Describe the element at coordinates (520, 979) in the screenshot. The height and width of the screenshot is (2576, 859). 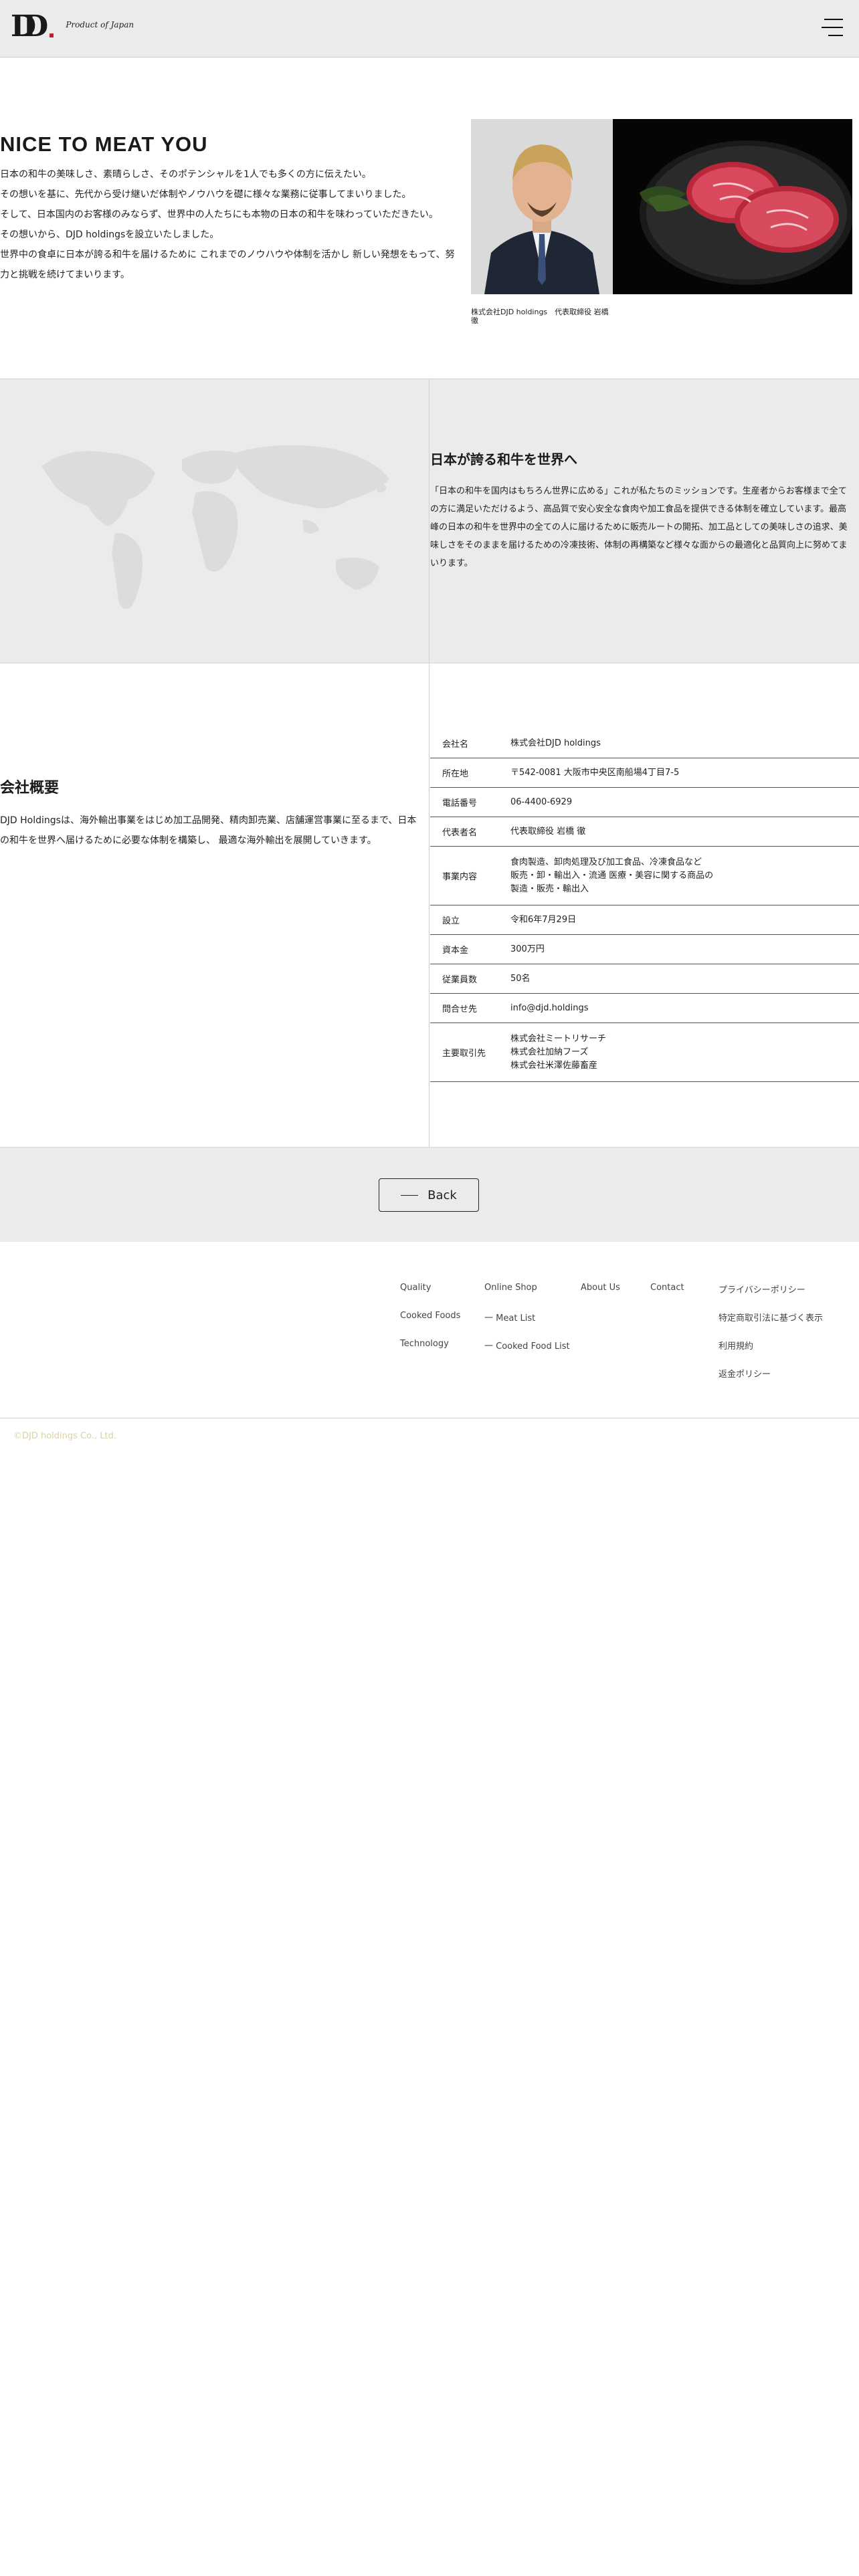
I see `row-value: 50名` at that location.